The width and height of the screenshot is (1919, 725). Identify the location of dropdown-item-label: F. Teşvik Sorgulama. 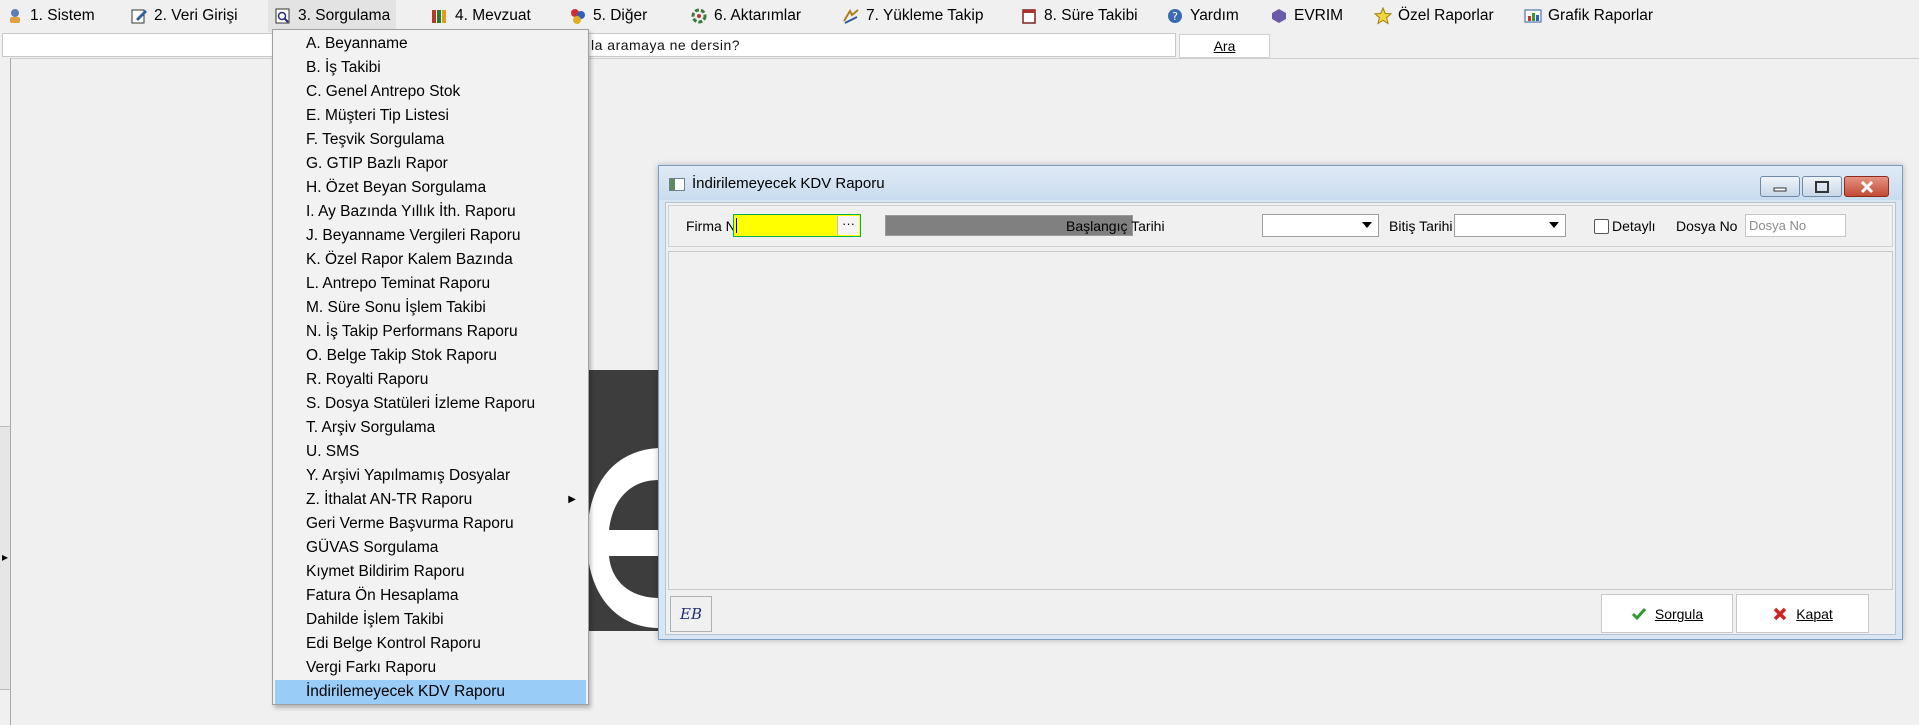
(375, 139).